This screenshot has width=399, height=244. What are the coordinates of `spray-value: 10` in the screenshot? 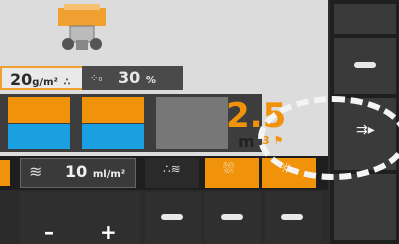 It's located at (76, 171).